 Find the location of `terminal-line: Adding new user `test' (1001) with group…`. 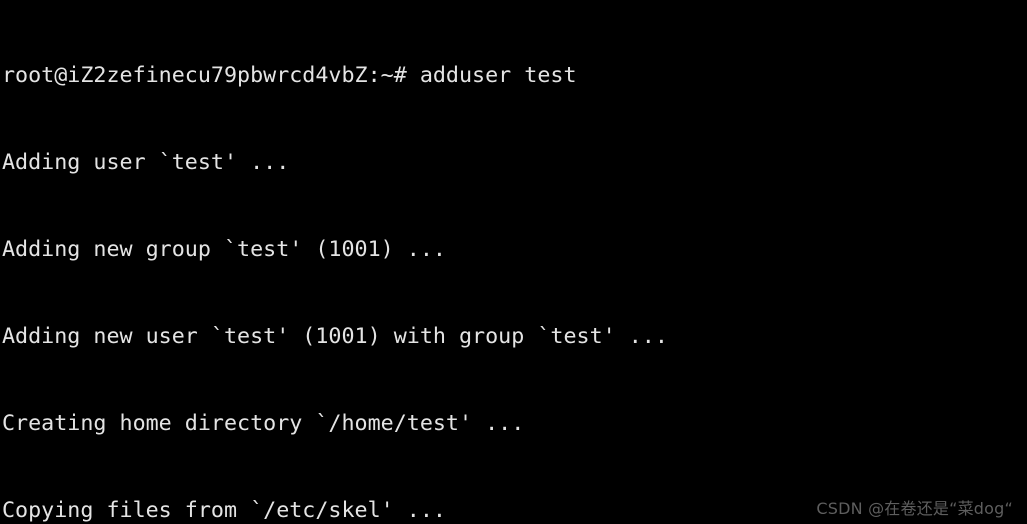

terminal-line: Adding new user `test' (1001) with group… is located at coordinates (335, 336).